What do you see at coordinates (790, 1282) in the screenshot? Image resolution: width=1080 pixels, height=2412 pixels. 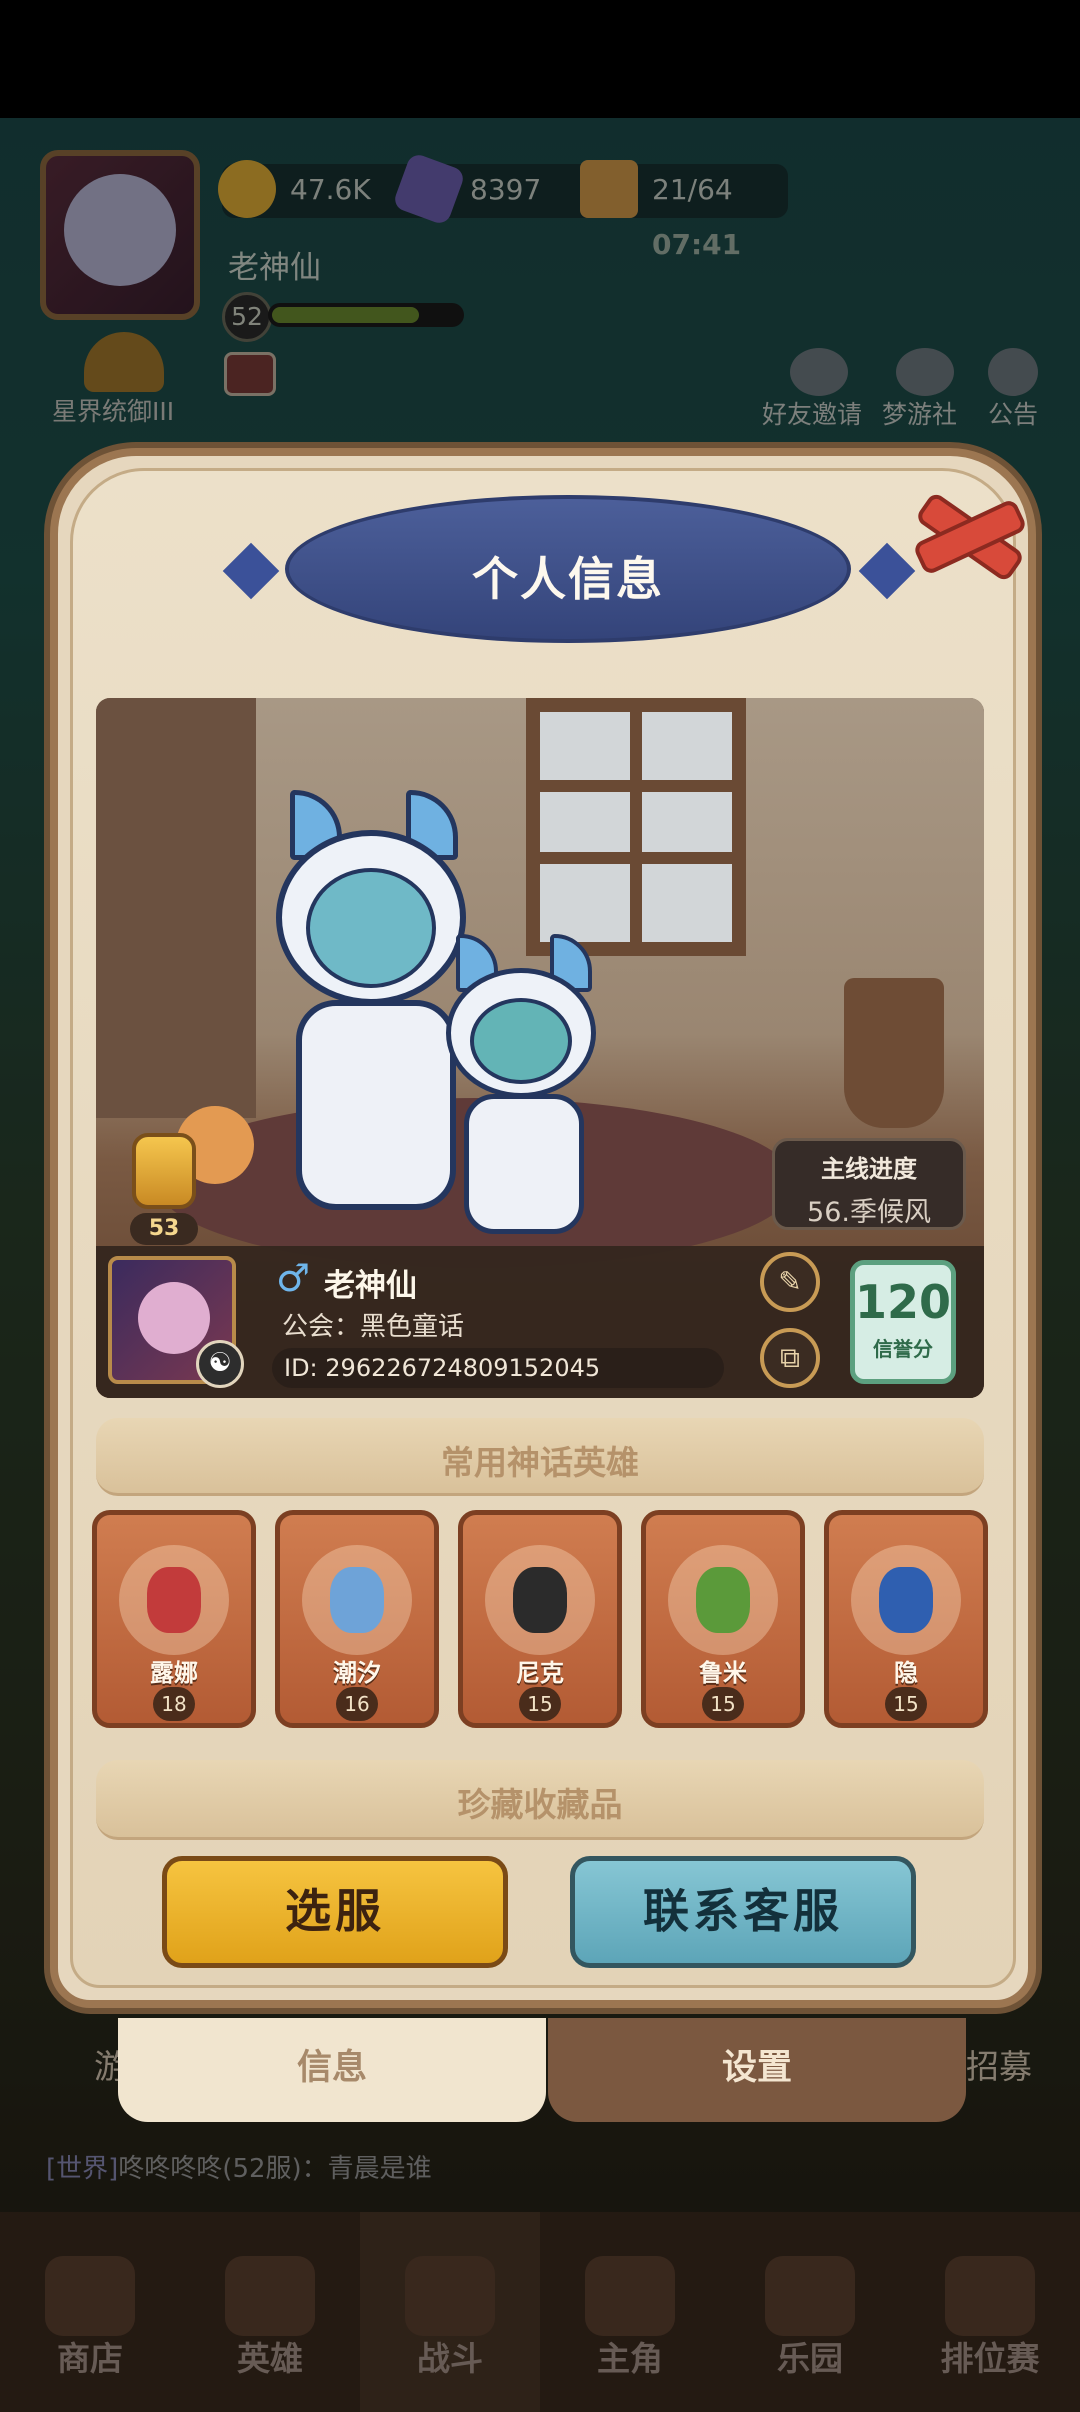 I see `edit-icon: ✎` at bounding box center [790, 1282].